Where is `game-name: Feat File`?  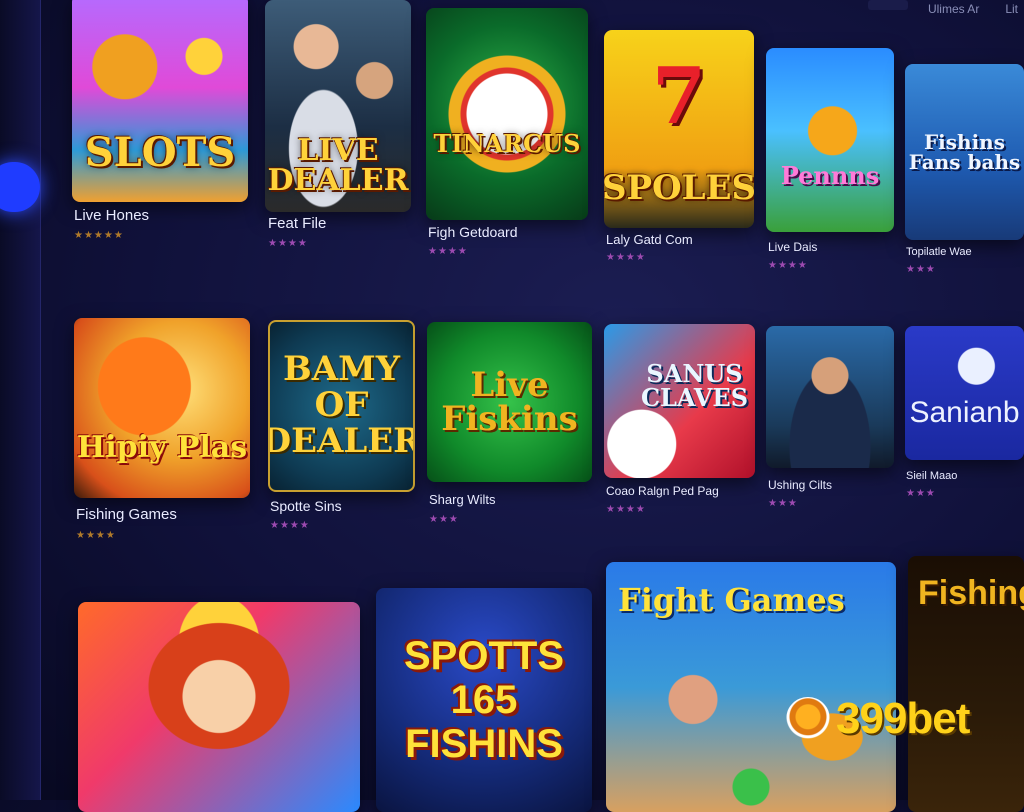 game-name: Feat File is located at coordinates (297, 223).